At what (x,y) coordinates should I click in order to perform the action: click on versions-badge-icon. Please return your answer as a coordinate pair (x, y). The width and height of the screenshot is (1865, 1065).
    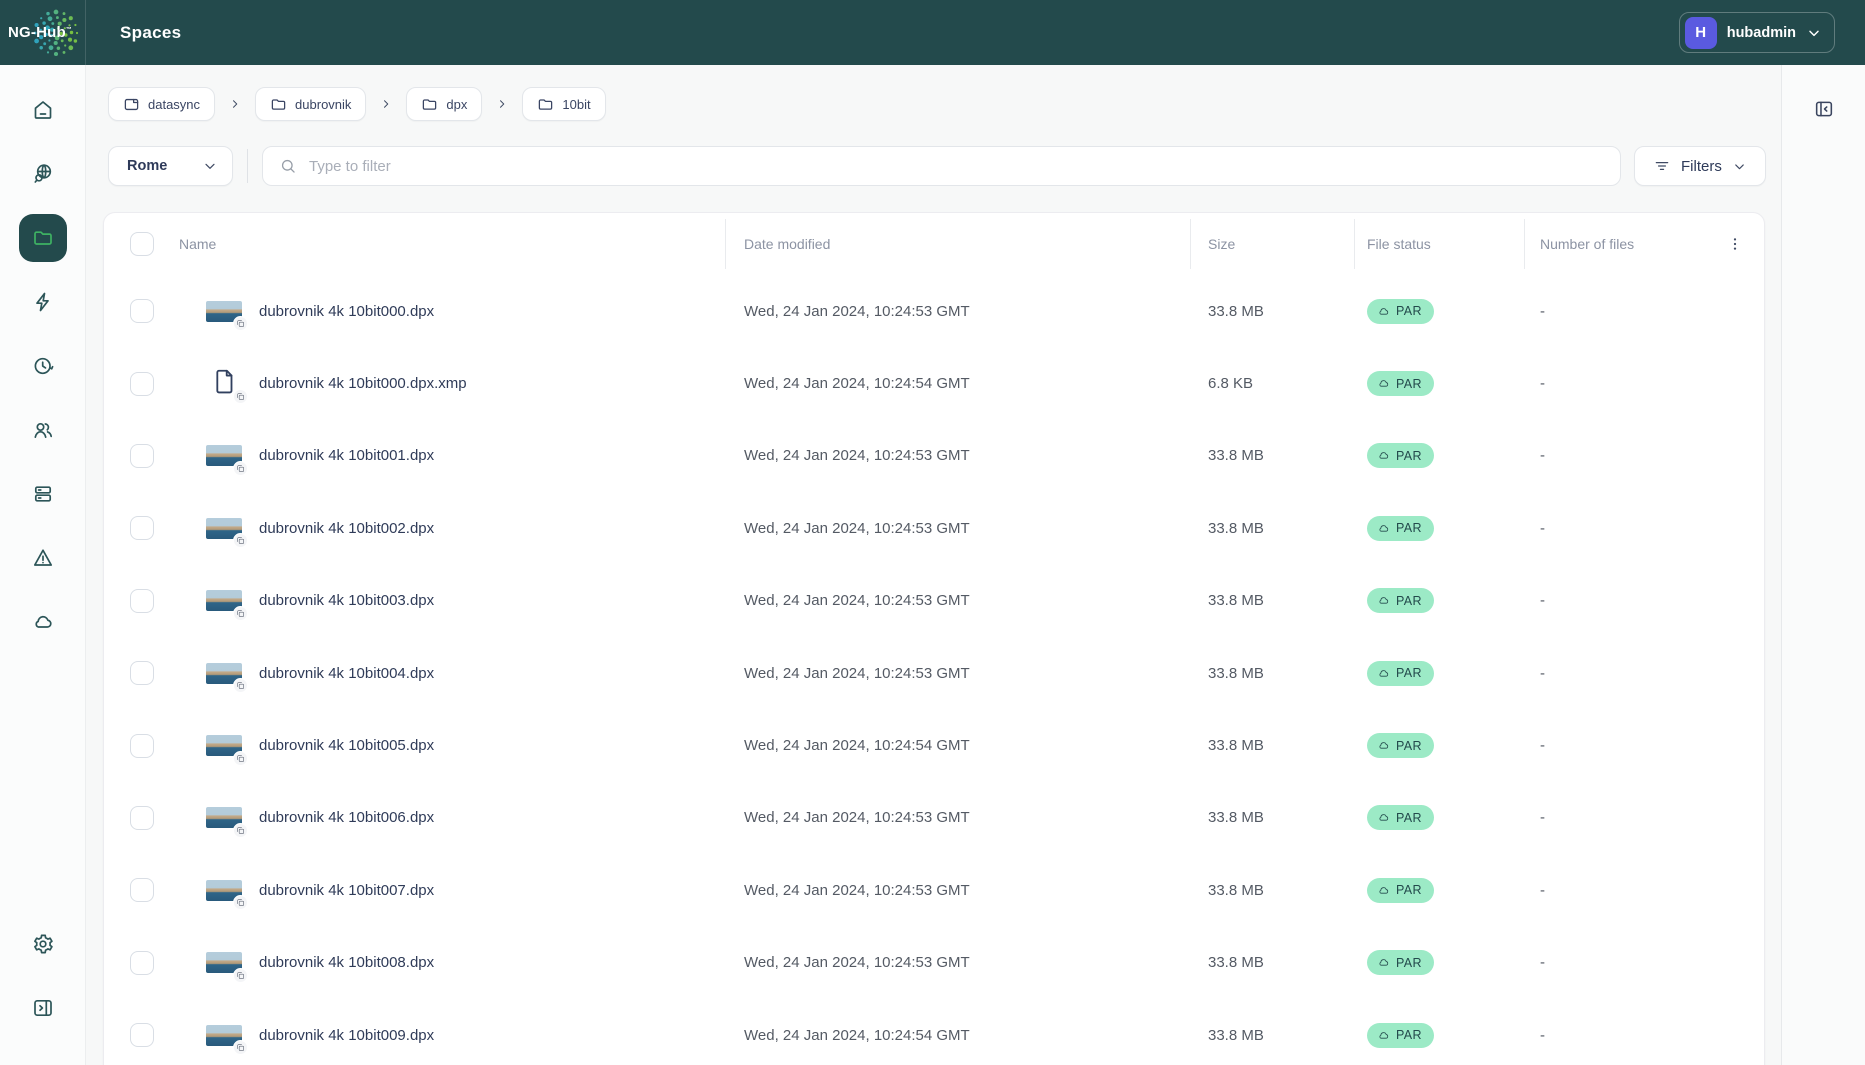
    Looking at the image, I should click on (240, 396).